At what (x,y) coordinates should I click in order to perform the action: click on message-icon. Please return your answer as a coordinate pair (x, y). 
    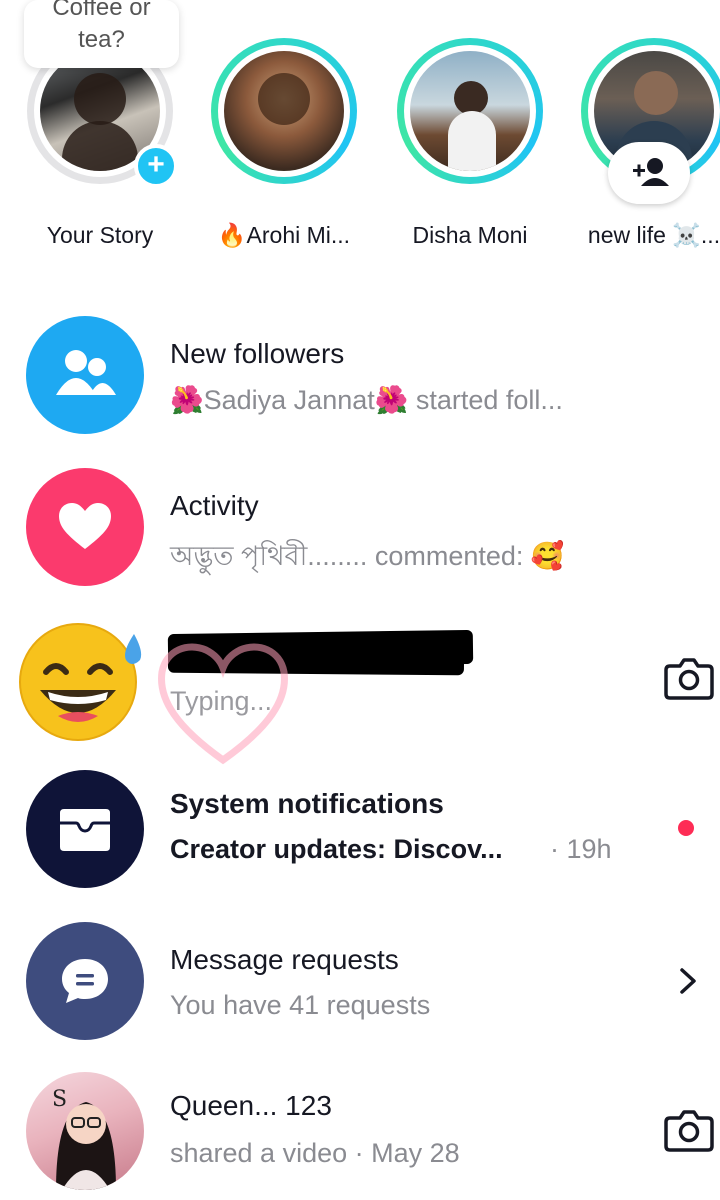
    Looking at the image, I should click on (85, 981).